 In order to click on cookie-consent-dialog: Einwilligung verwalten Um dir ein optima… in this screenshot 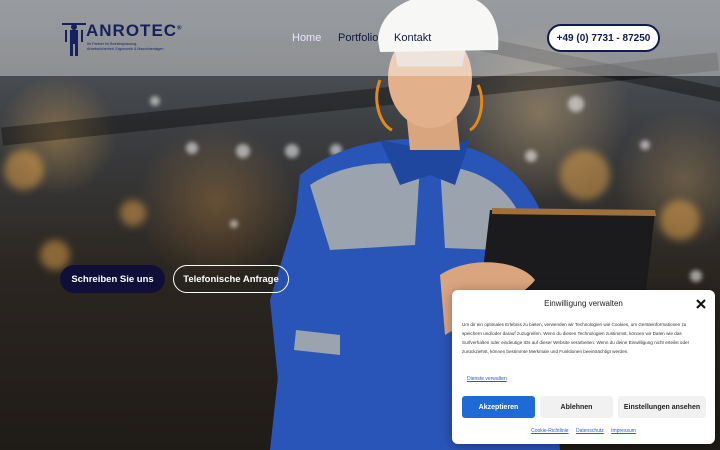, I will do `click(583, 367)`.